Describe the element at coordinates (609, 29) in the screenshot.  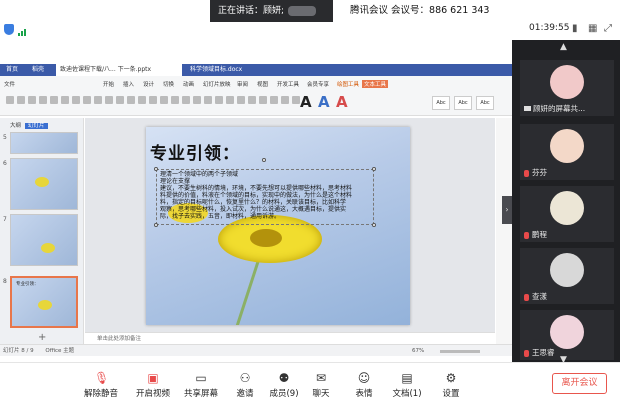
I see `fullscreen-icon: ⤢` at that location.